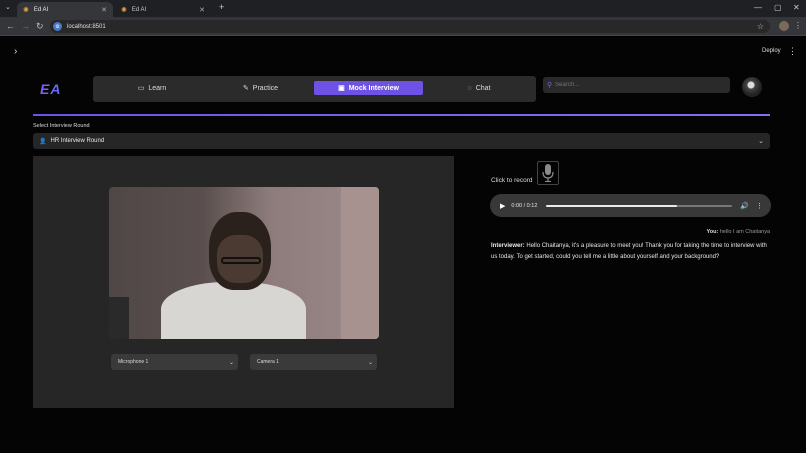 Image resolution: width=806 pixels, height=453 pixels. Describe the element at coordinates (403, 8) in the screenshot. I see `browser-tab-bar: ⌄ ✺ Ed AI ✕ ✺ Ed AI ✕ + — ▢ ✕` at that location.